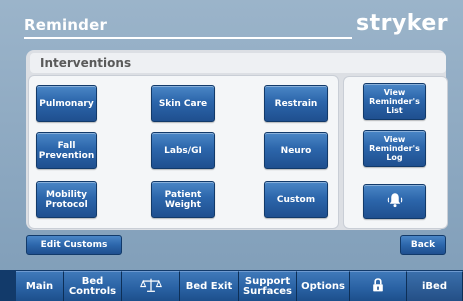 This screenshot has height=301, width=463. I want to click on neuro-button: Neuro, so click(296, 150).